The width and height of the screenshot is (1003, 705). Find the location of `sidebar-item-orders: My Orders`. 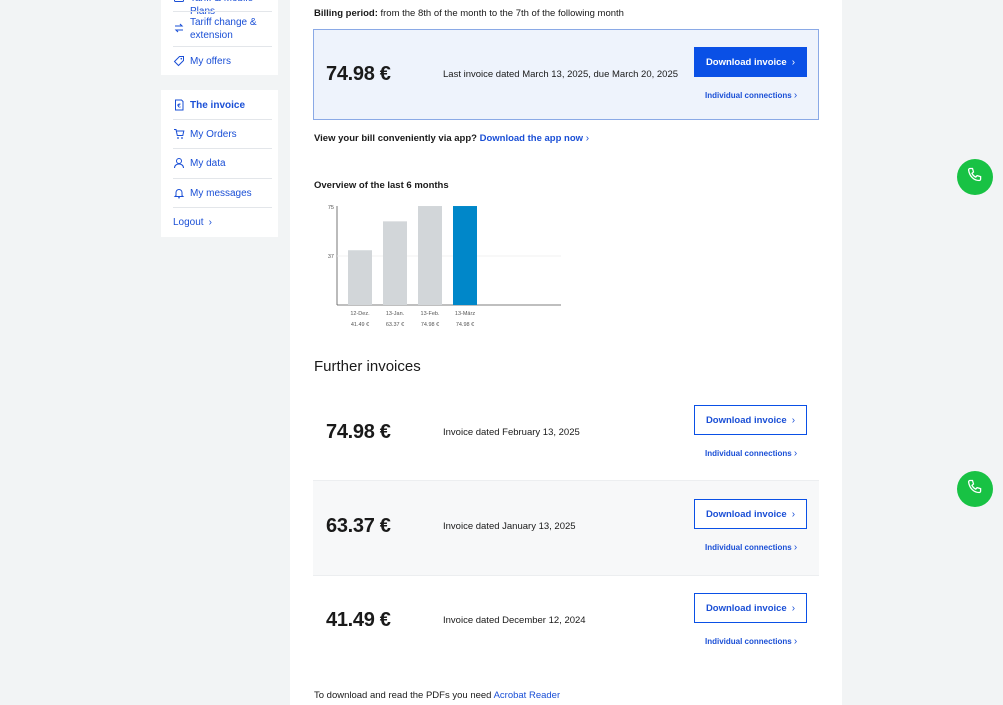

sidebar-item-orders: My Orders is located at coordinates (222, 134).